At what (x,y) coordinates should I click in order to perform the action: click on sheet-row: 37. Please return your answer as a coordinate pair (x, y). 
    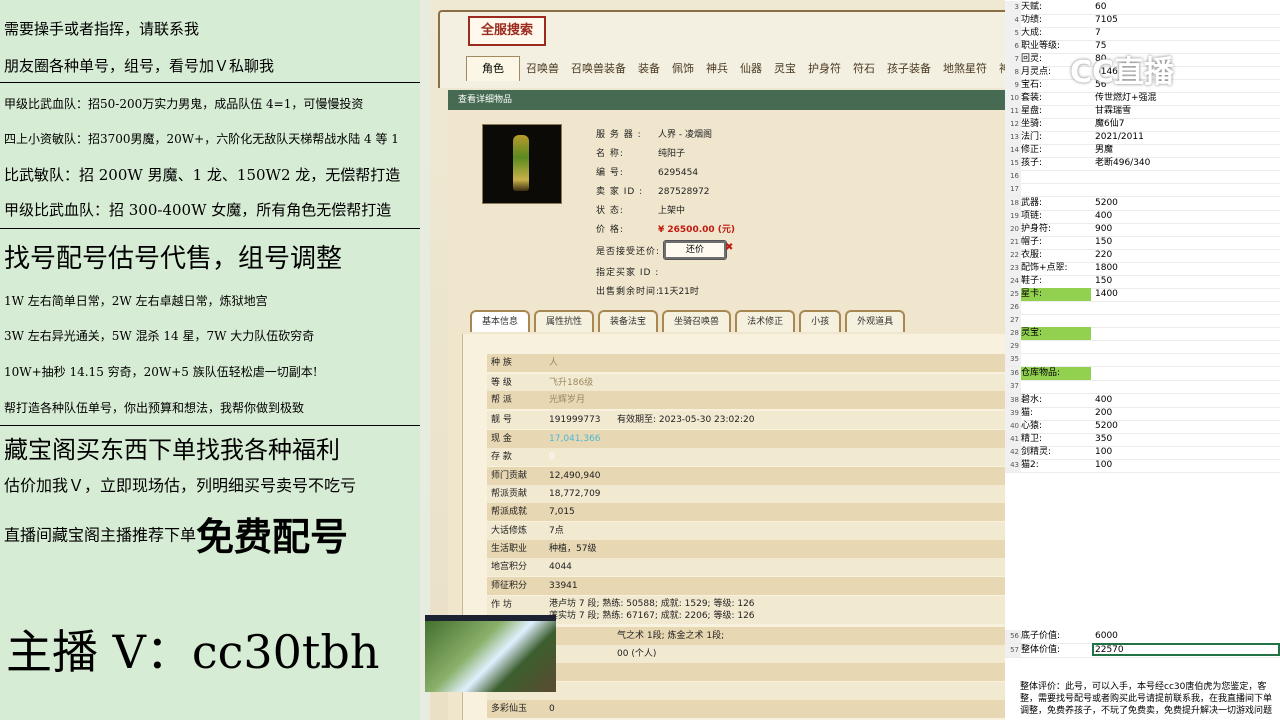
    Looking at the image, I should click on (1142, 387).